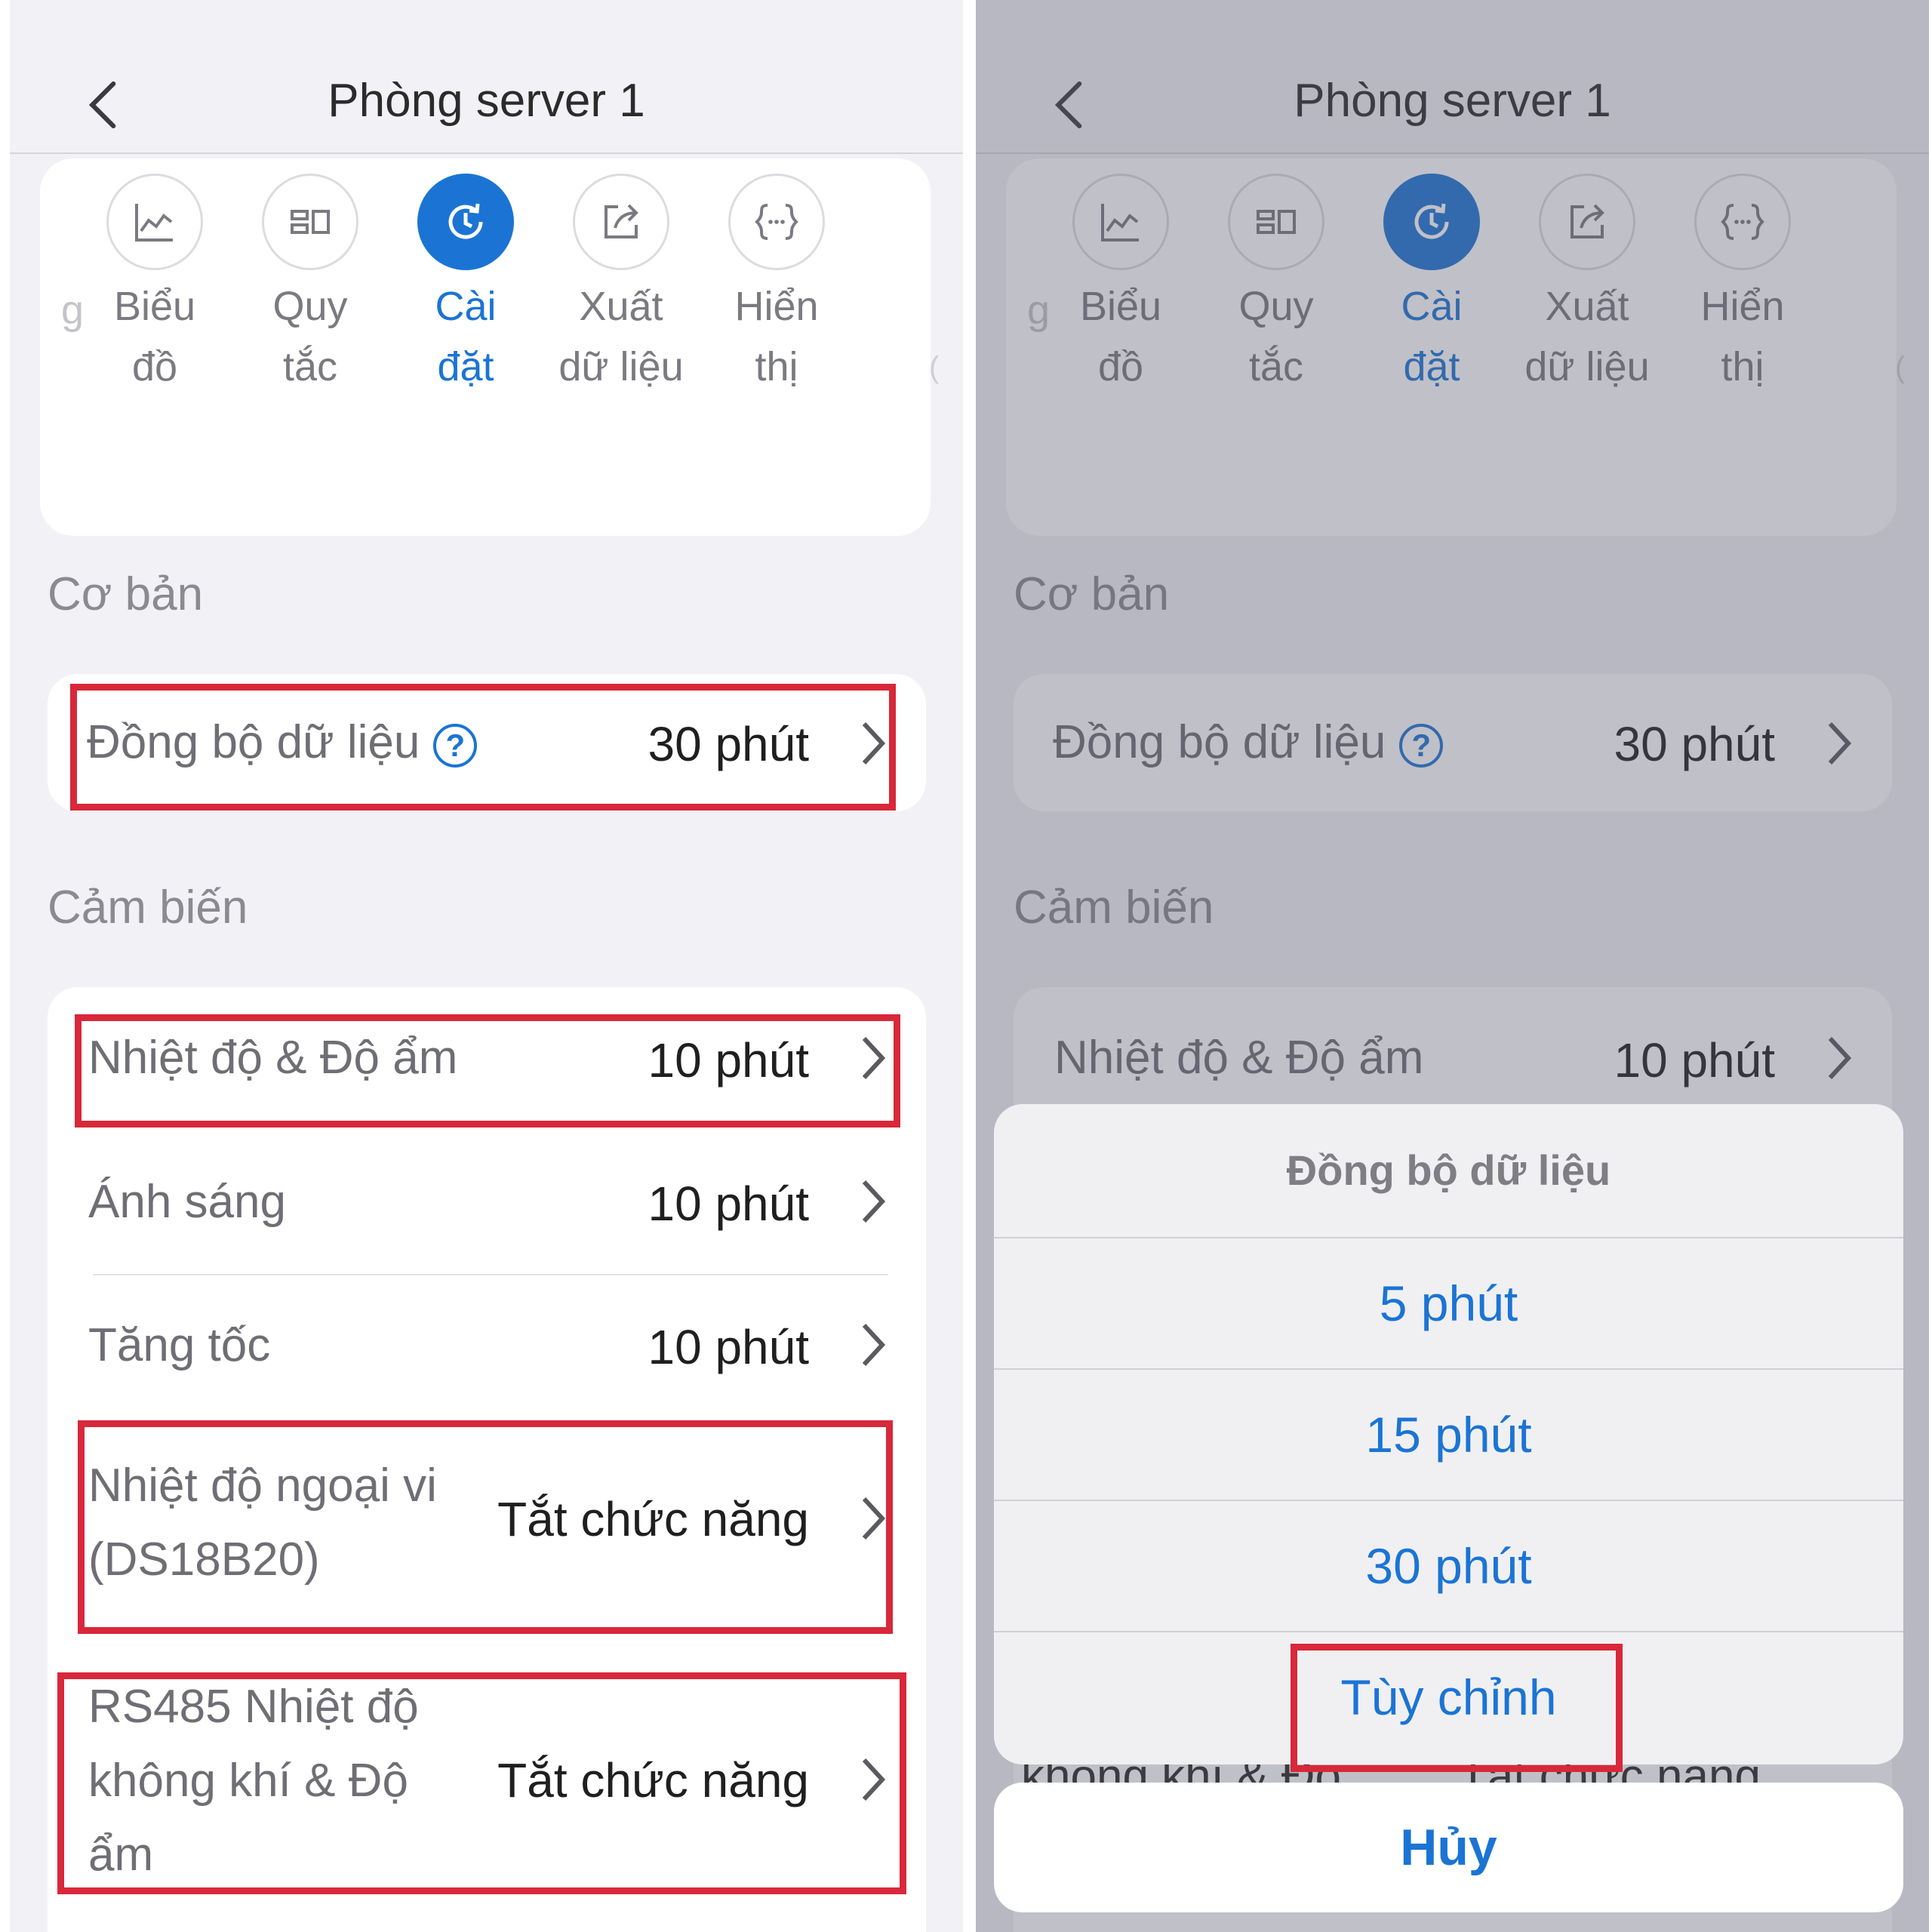 This screenshot has width=1932, height=1932. What do you see at coordinates (455, 745) in the screenshot?
I see `help-icon: ?` at bounding box center [455, 745].